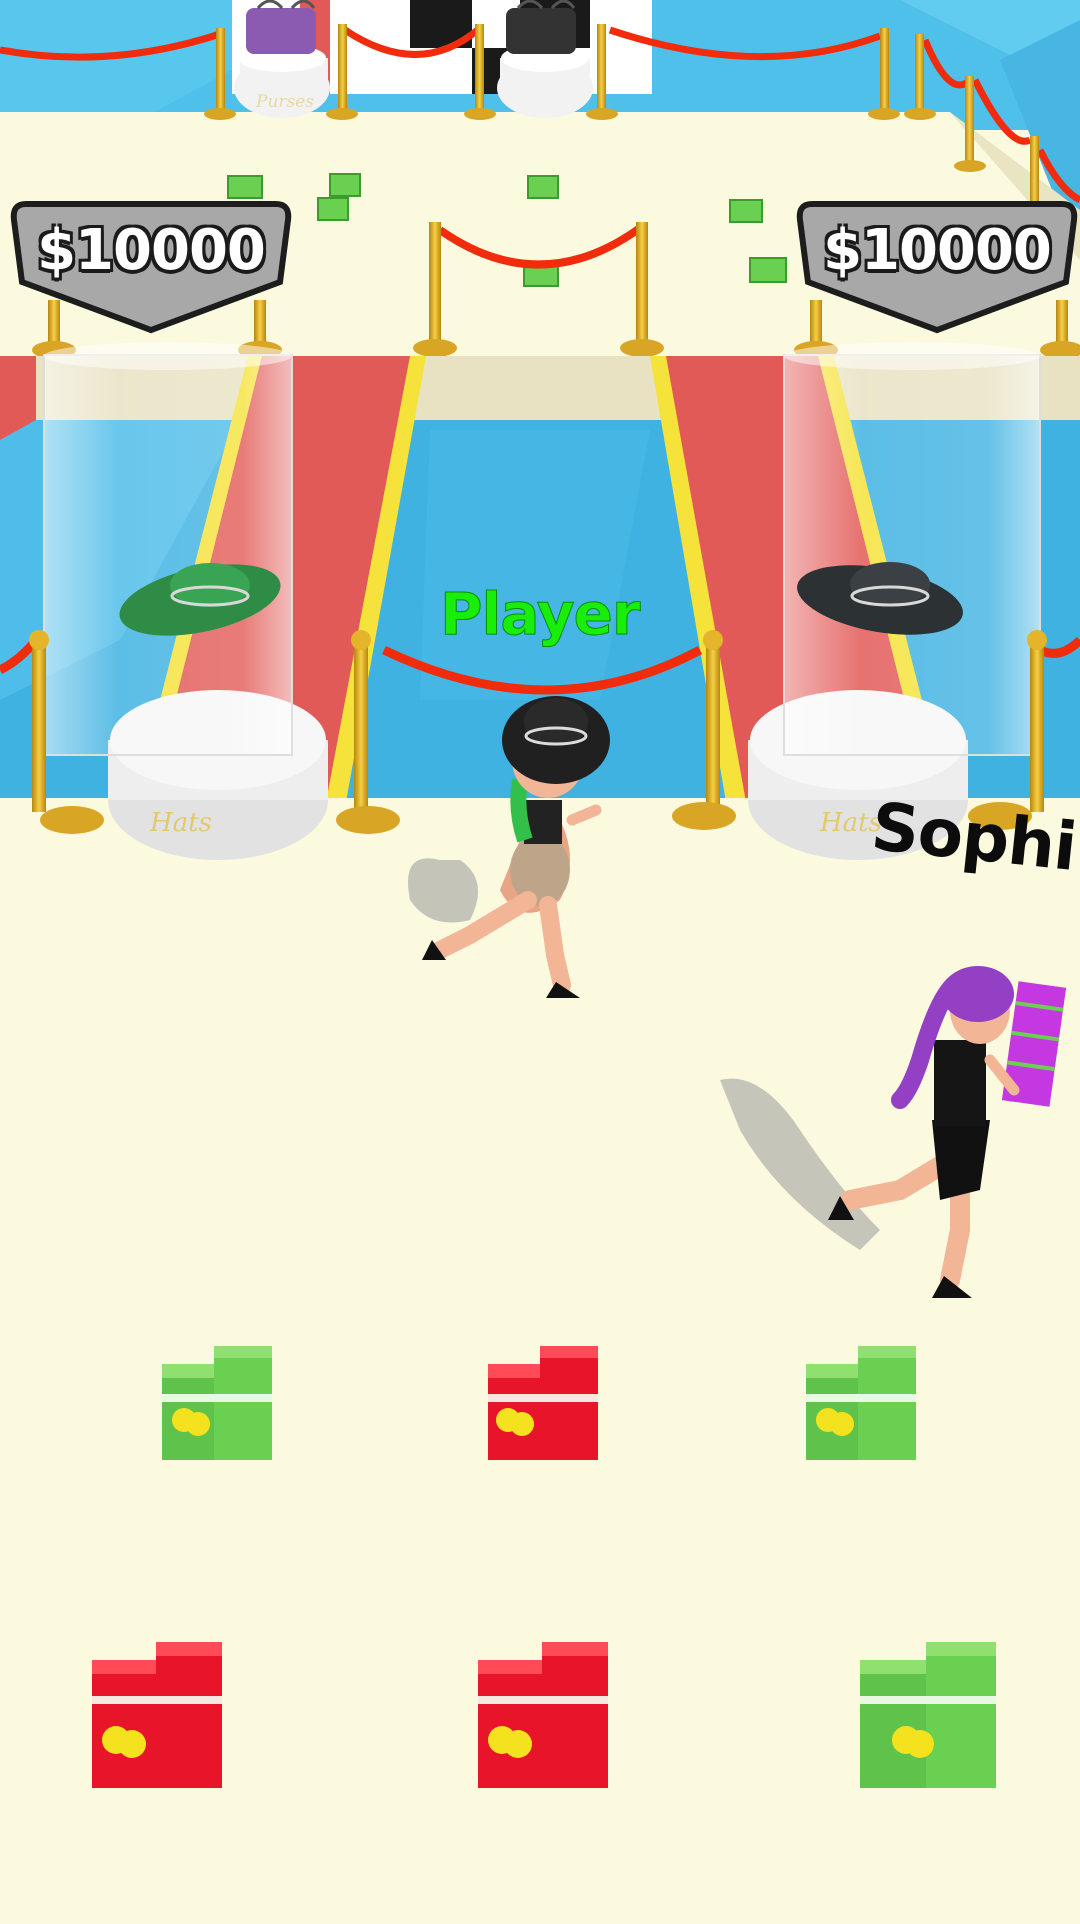 This screenshot has height=1924, width=1080. Describe the element at coordinates (937, 250) in the screenshot. I see `price-label-right: $10000` at that location.